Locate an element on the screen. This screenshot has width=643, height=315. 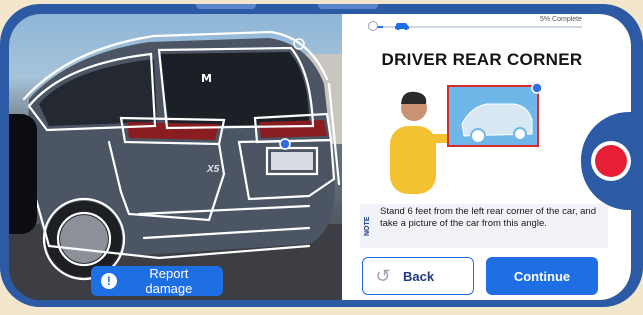
shutter-icon is located at coordinates (611, 161).